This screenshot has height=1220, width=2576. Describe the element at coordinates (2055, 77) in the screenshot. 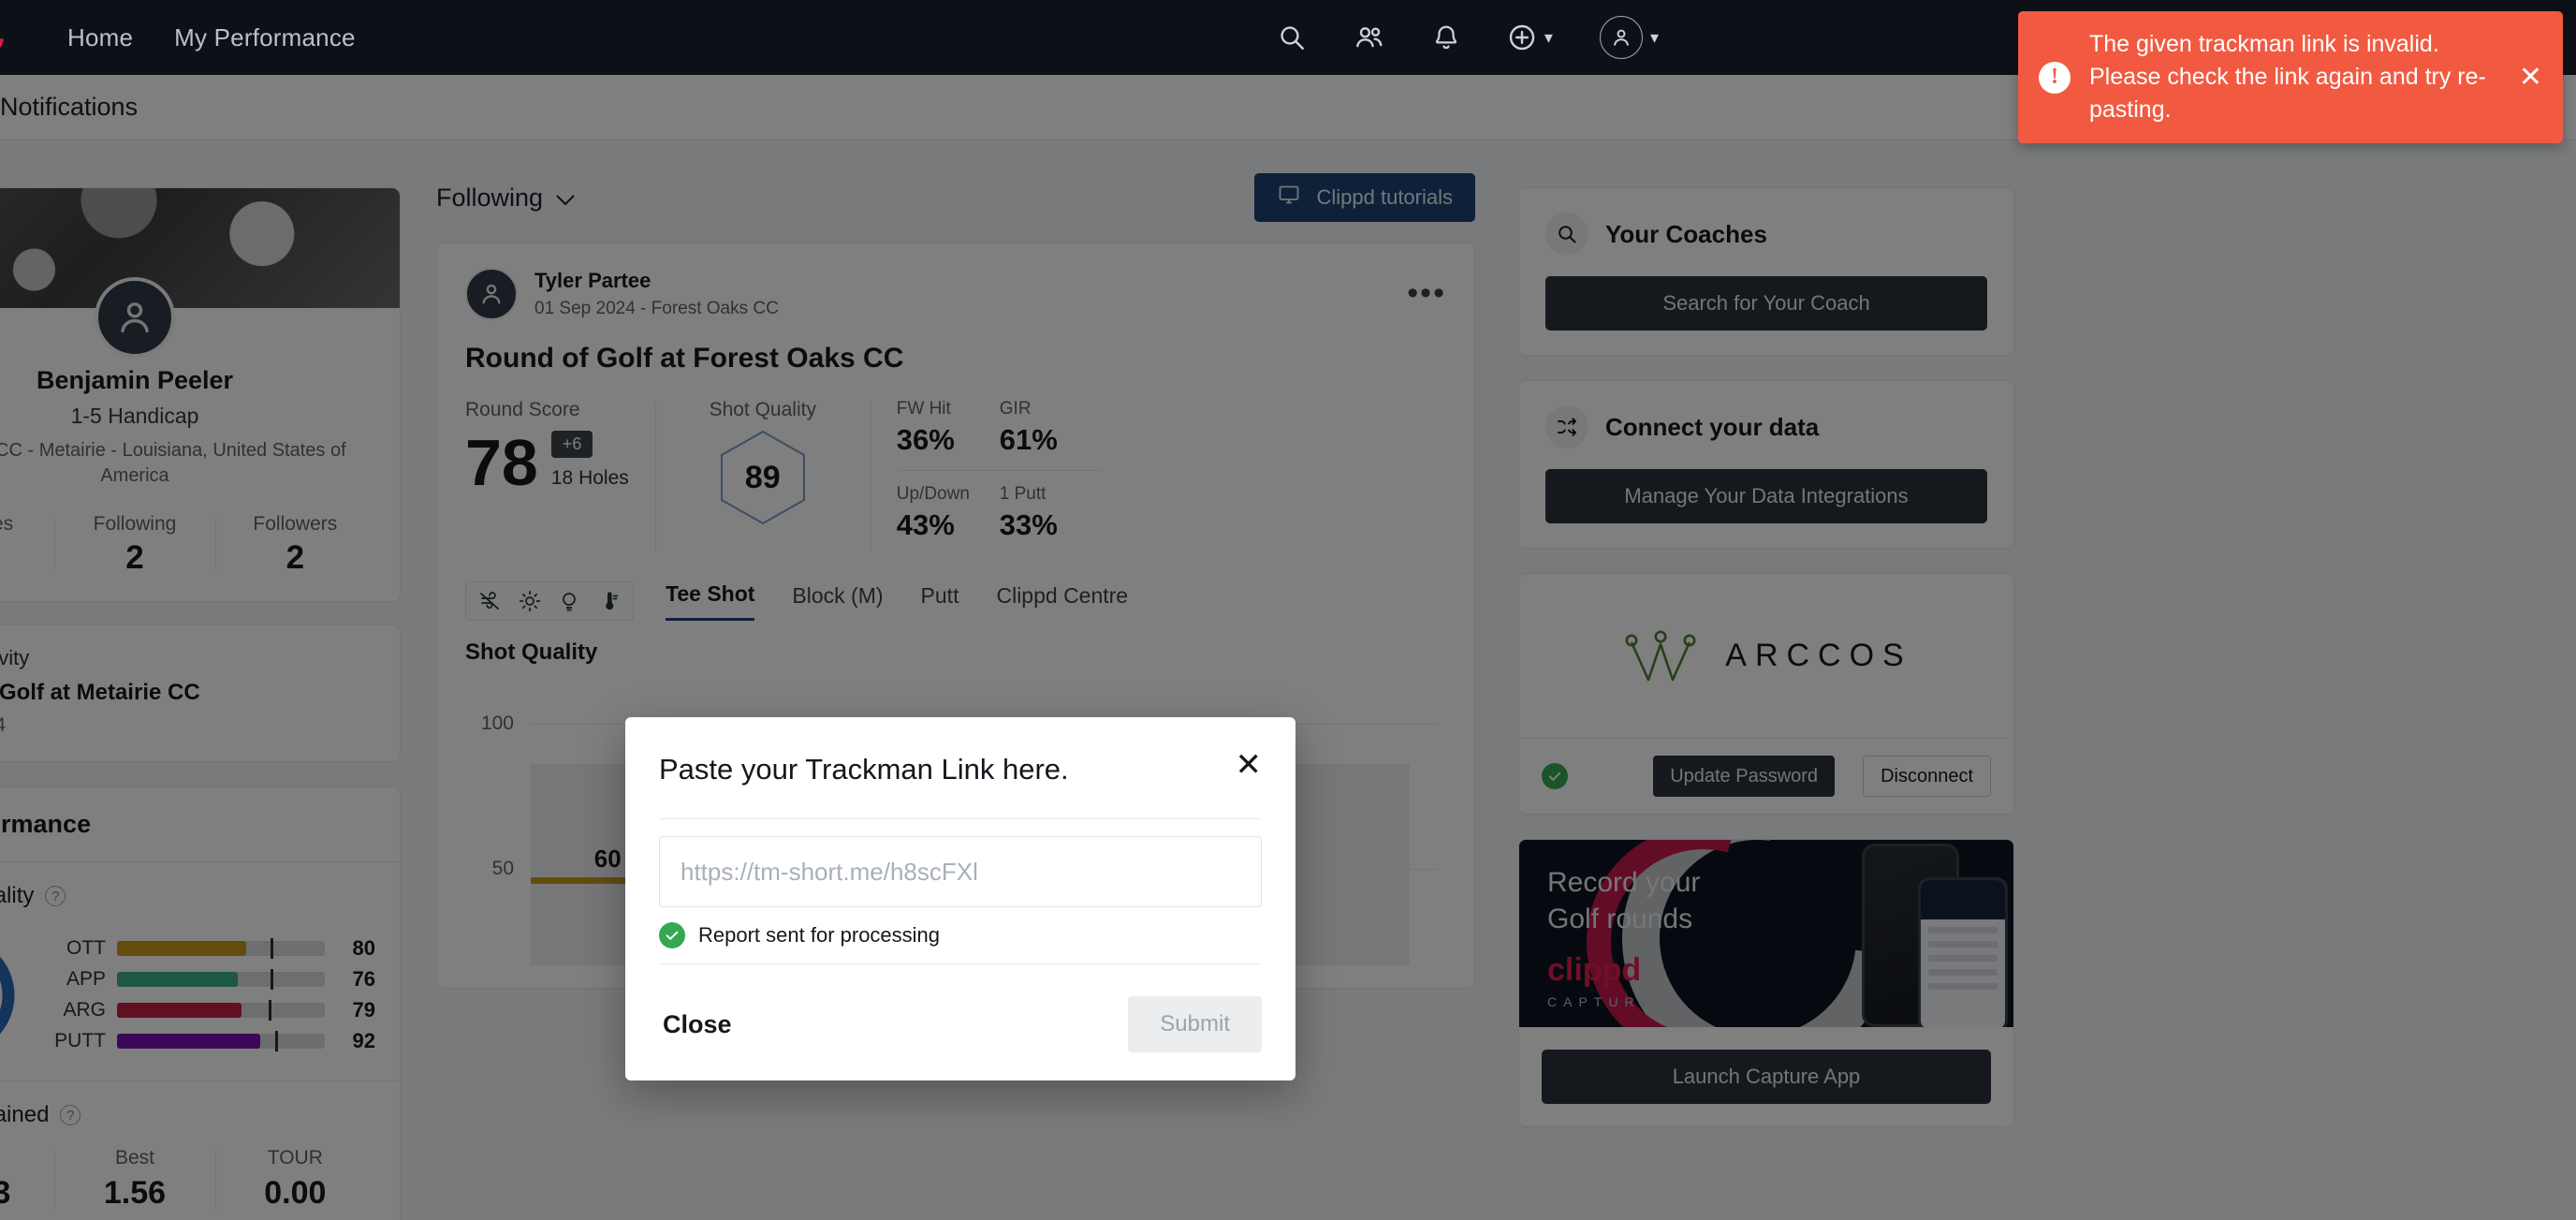

I see `alert-icon: !` at that location.